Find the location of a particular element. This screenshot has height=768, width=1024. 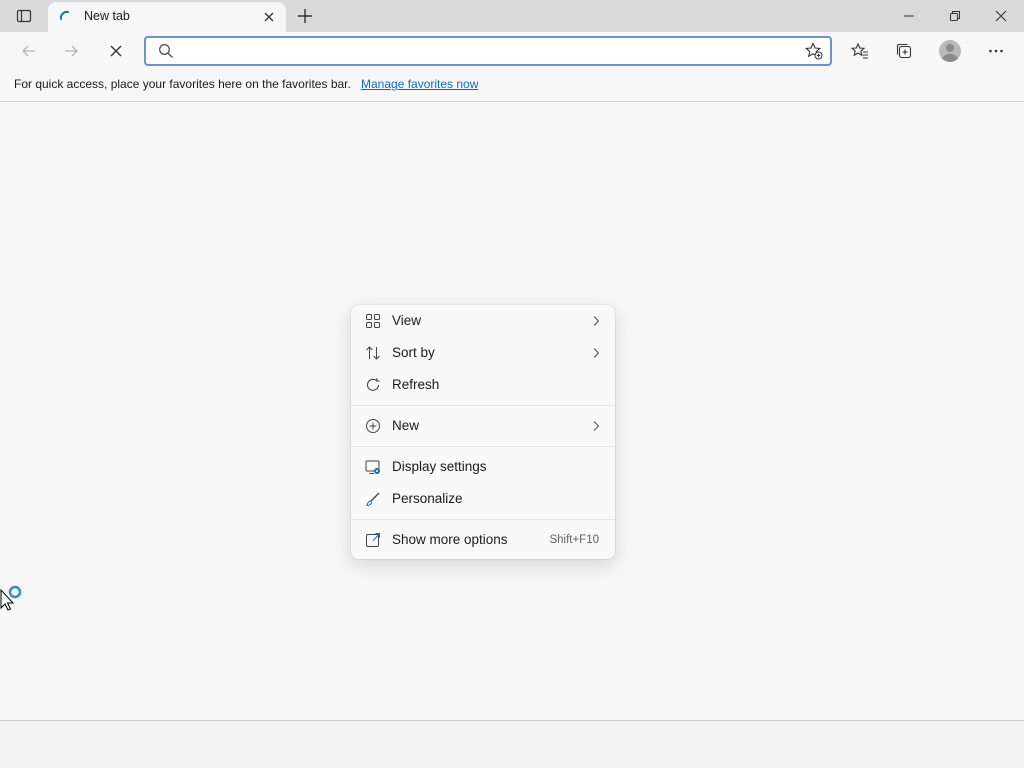

arrow-left-icon is located at coordinates (28, 51).